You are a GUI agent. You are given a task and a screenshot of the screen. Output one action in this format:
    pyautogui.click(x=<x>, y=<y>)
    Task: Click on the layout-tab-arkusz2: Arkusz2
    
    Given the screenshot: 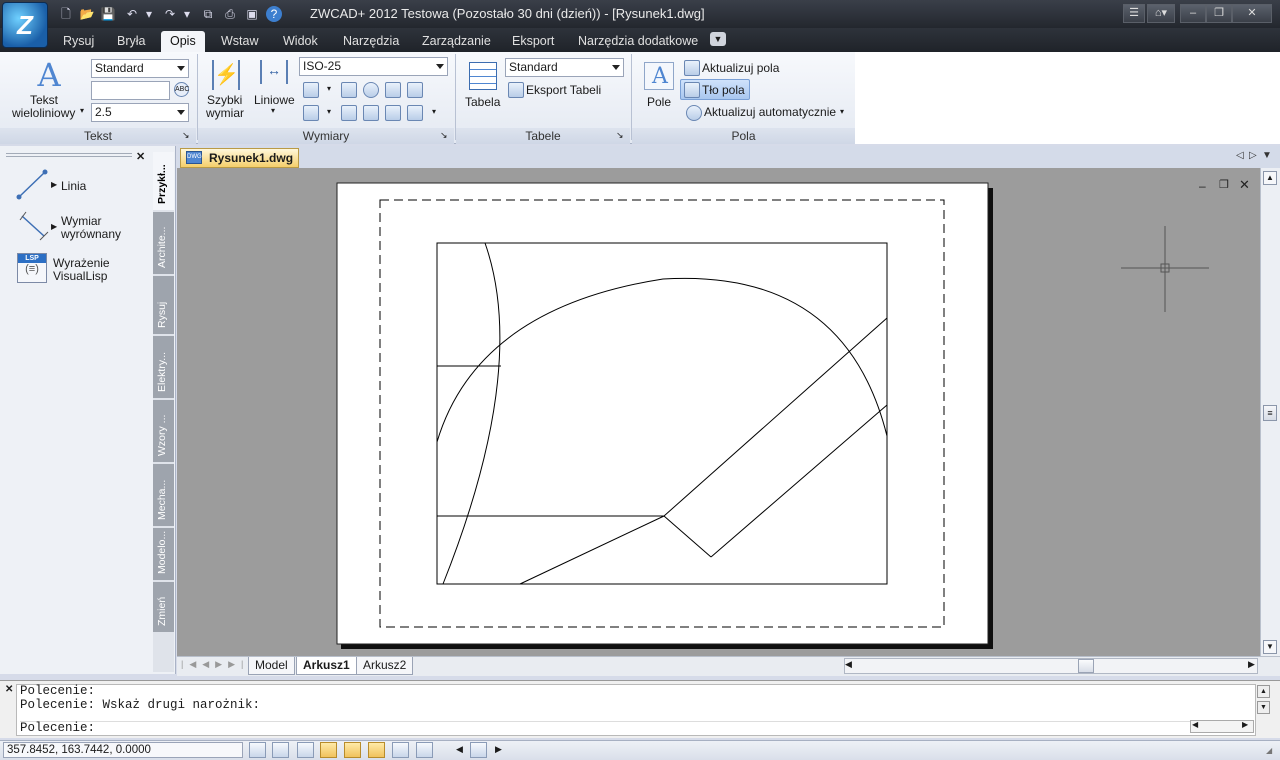 What is the action you would take?
    pyautogui.click(x=385, y=666)
    